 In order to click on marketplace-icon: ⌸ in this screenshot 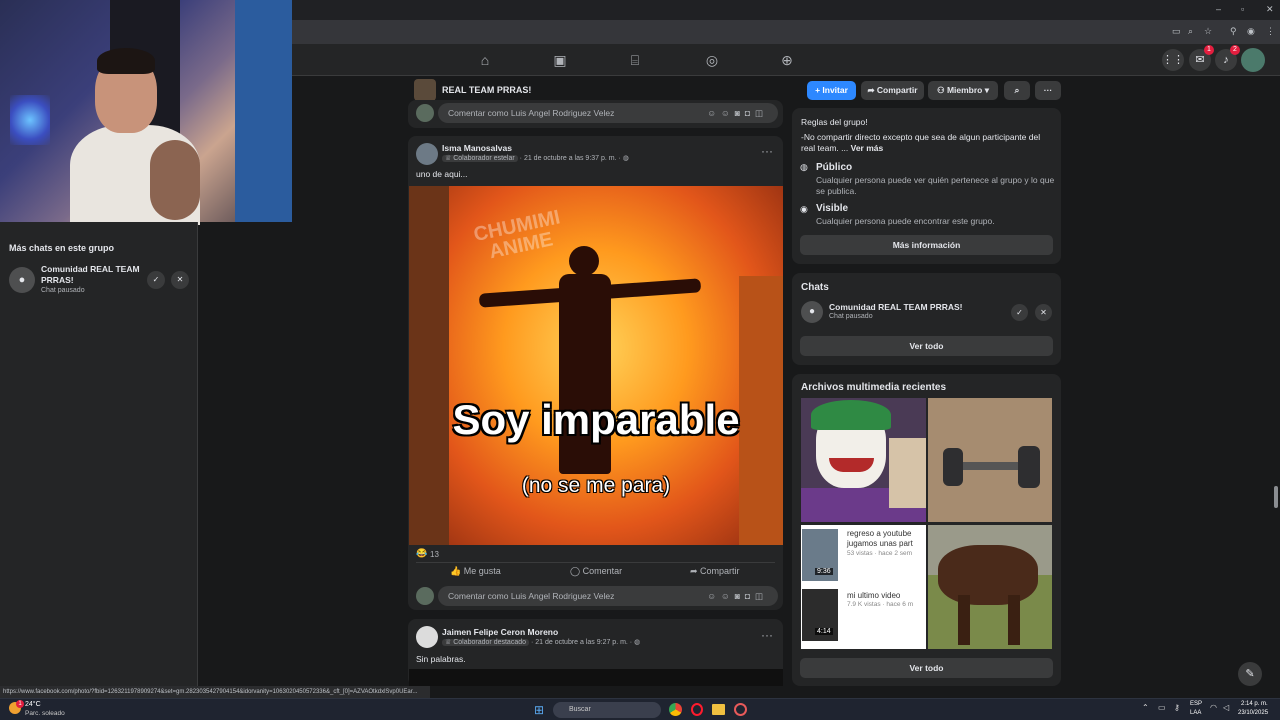, I will do `click(635, 60)`.